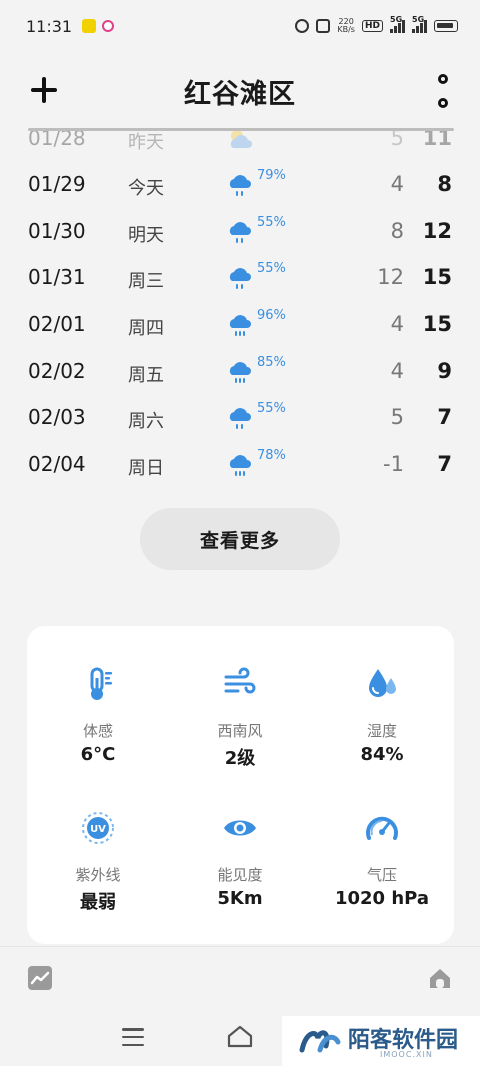 Image resolution: width=480 pixels, height=1066 pixels. I want to click on forecast-day: 明天, so click(146, 235).